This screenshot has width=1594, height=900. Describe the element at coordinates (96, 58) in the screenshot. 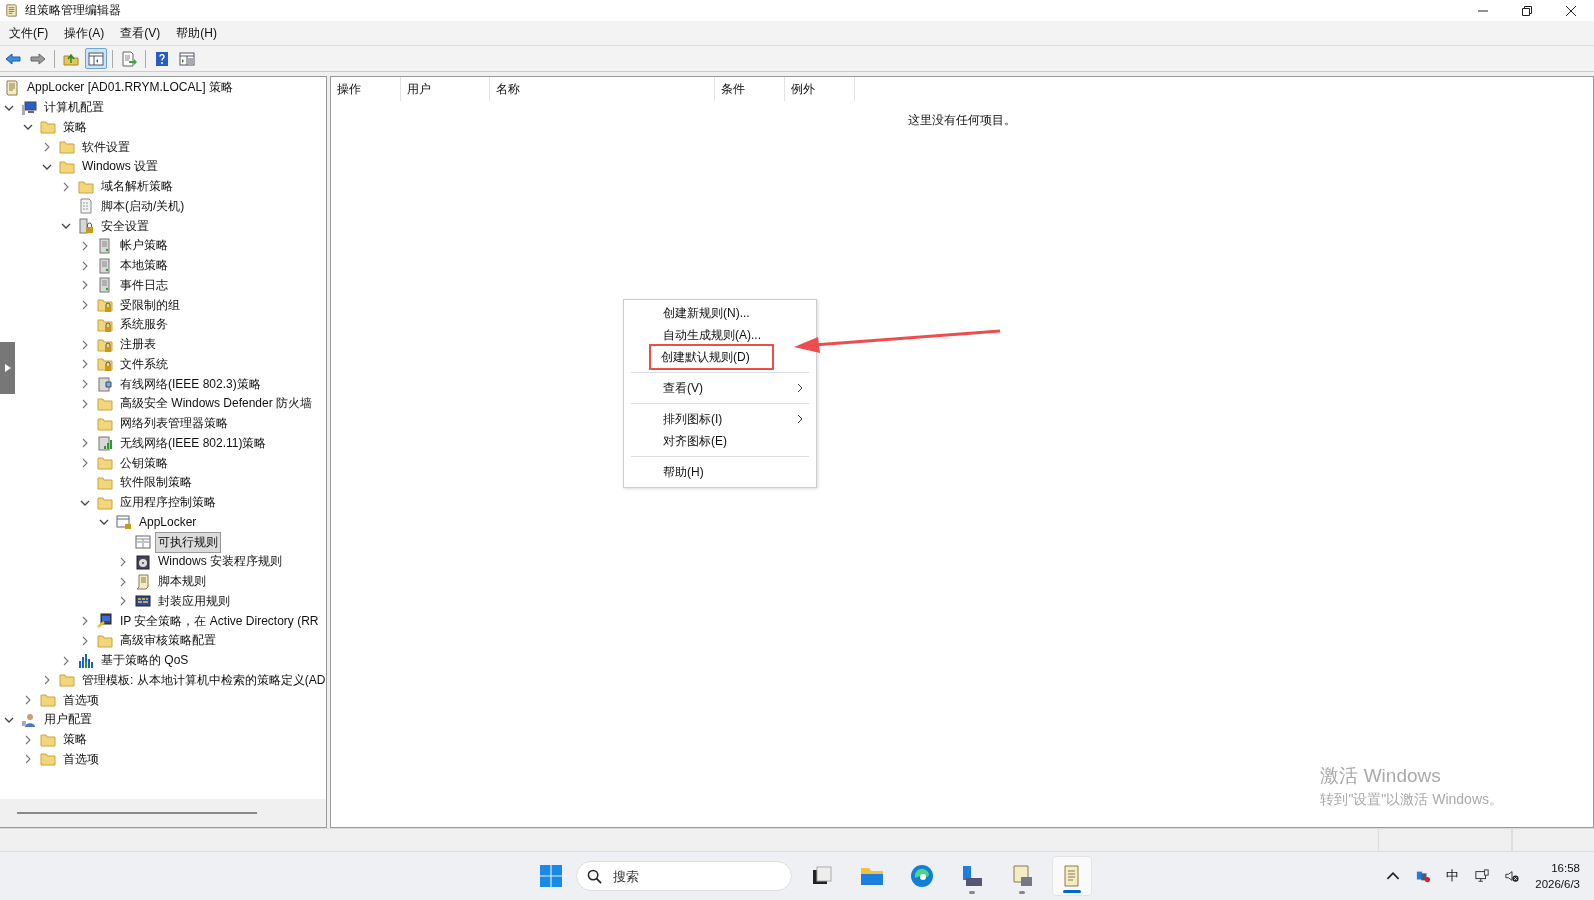

I see `toolbar-button` at that location.